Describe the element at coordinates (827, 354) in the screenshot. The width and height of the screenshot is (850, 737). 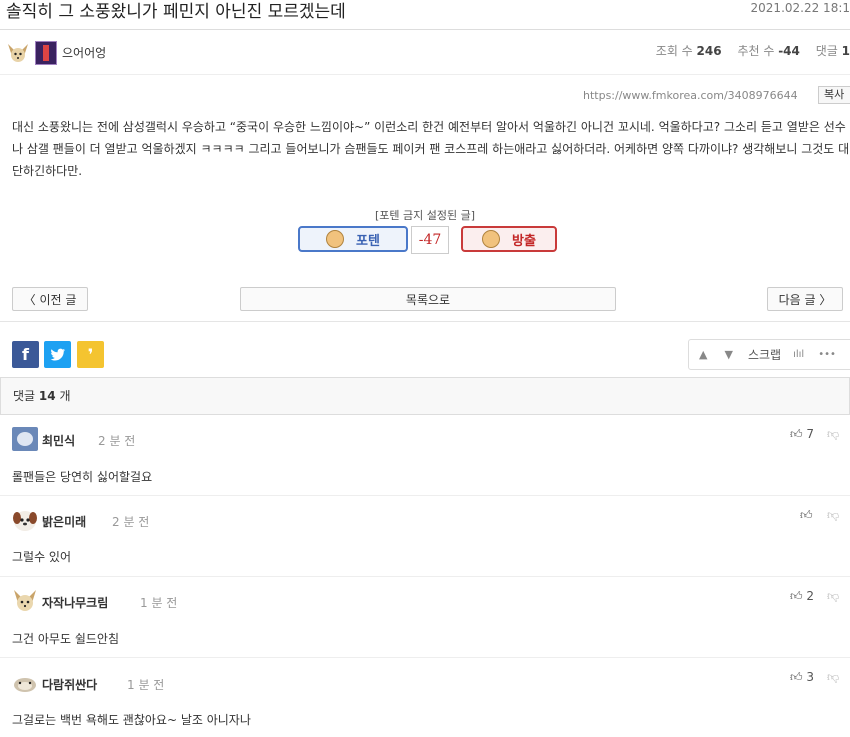
I see `more-options-icon: •••` at that location.